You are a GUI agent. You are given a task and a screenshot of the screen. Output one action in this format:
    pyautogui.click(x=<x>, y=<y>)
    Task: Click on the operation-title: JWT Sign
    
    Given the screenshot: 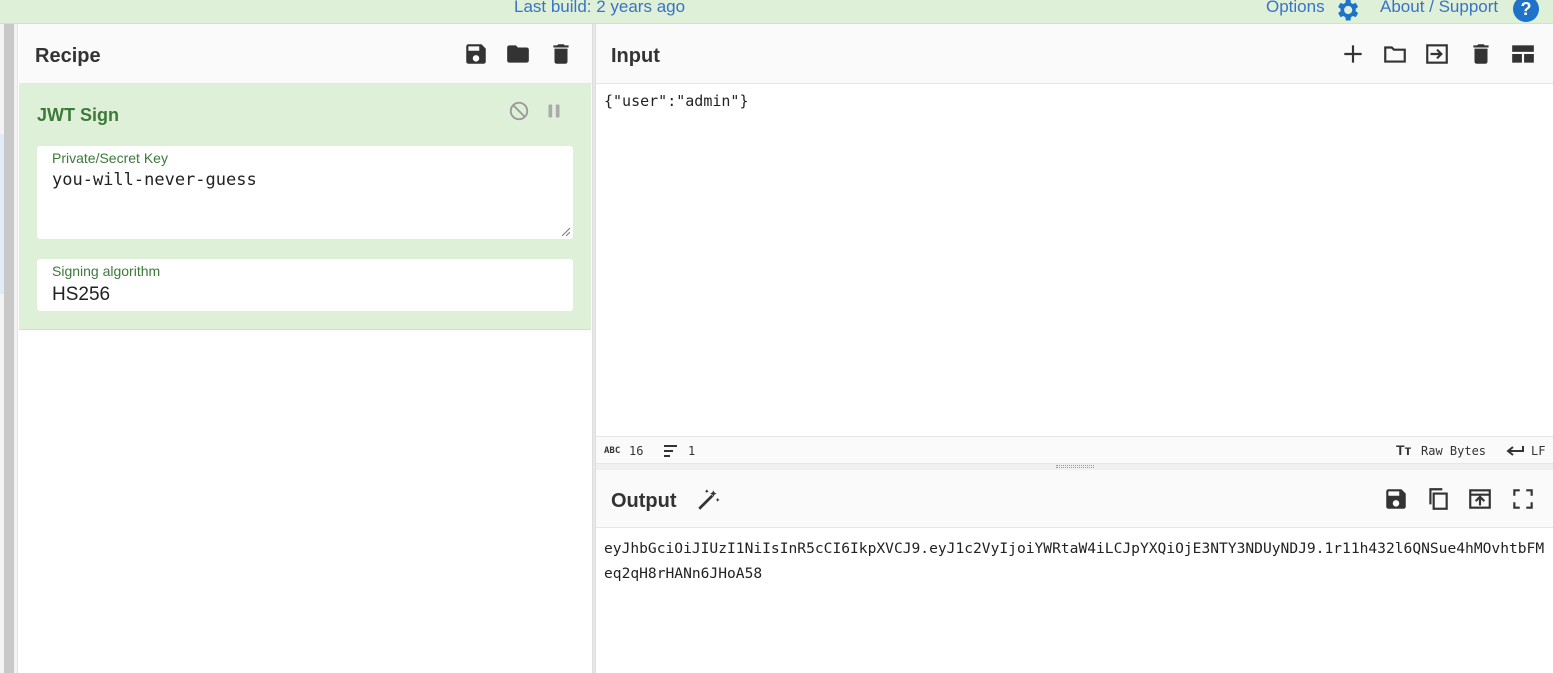 What is the action you would take?
    pyautogui.click(x=78, y=115)
    